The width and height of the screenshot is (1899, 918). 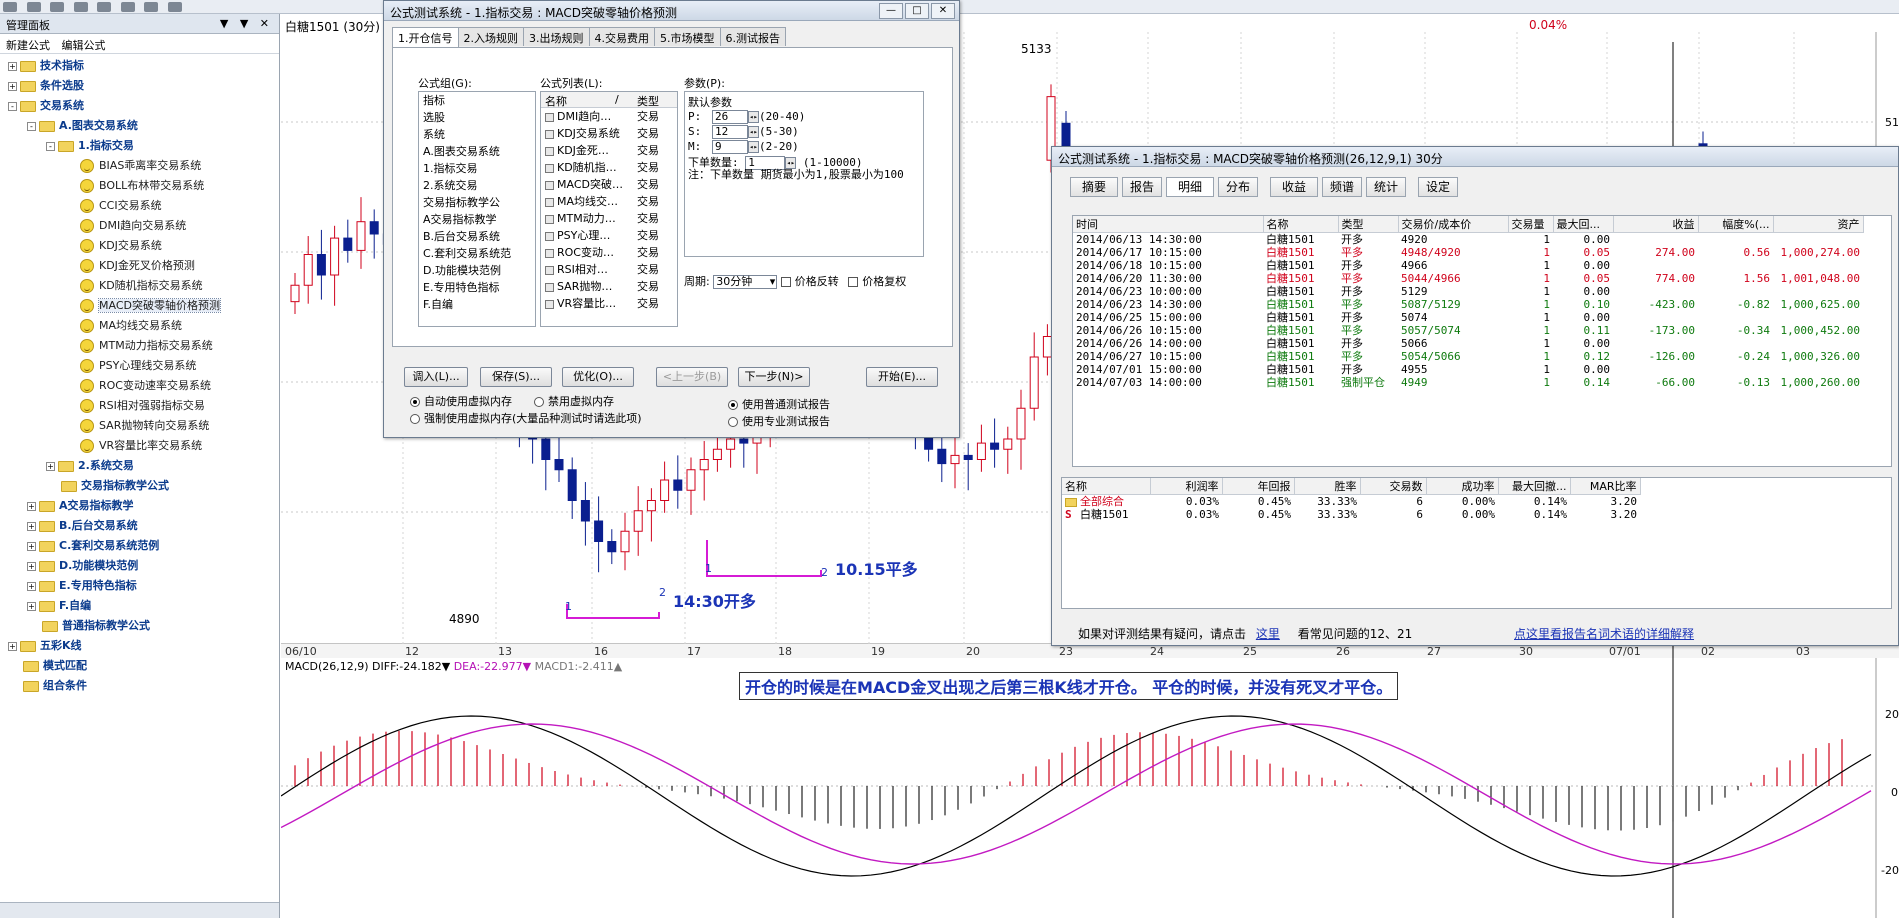 What do you see at coordinates (10, 7) in the screenshot?
I see `save-icon` at bounding box center [10, 7].